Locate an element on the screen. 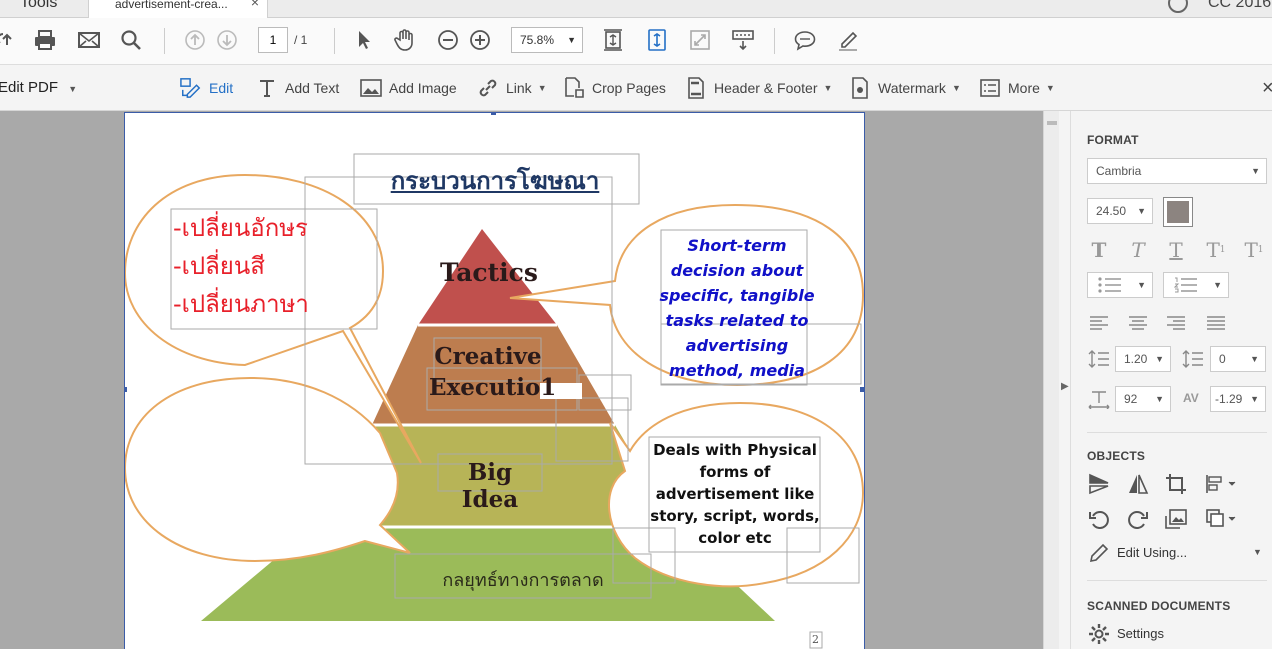  pyramid-label-execution: Executio1 is located at coordinates (492, 387).